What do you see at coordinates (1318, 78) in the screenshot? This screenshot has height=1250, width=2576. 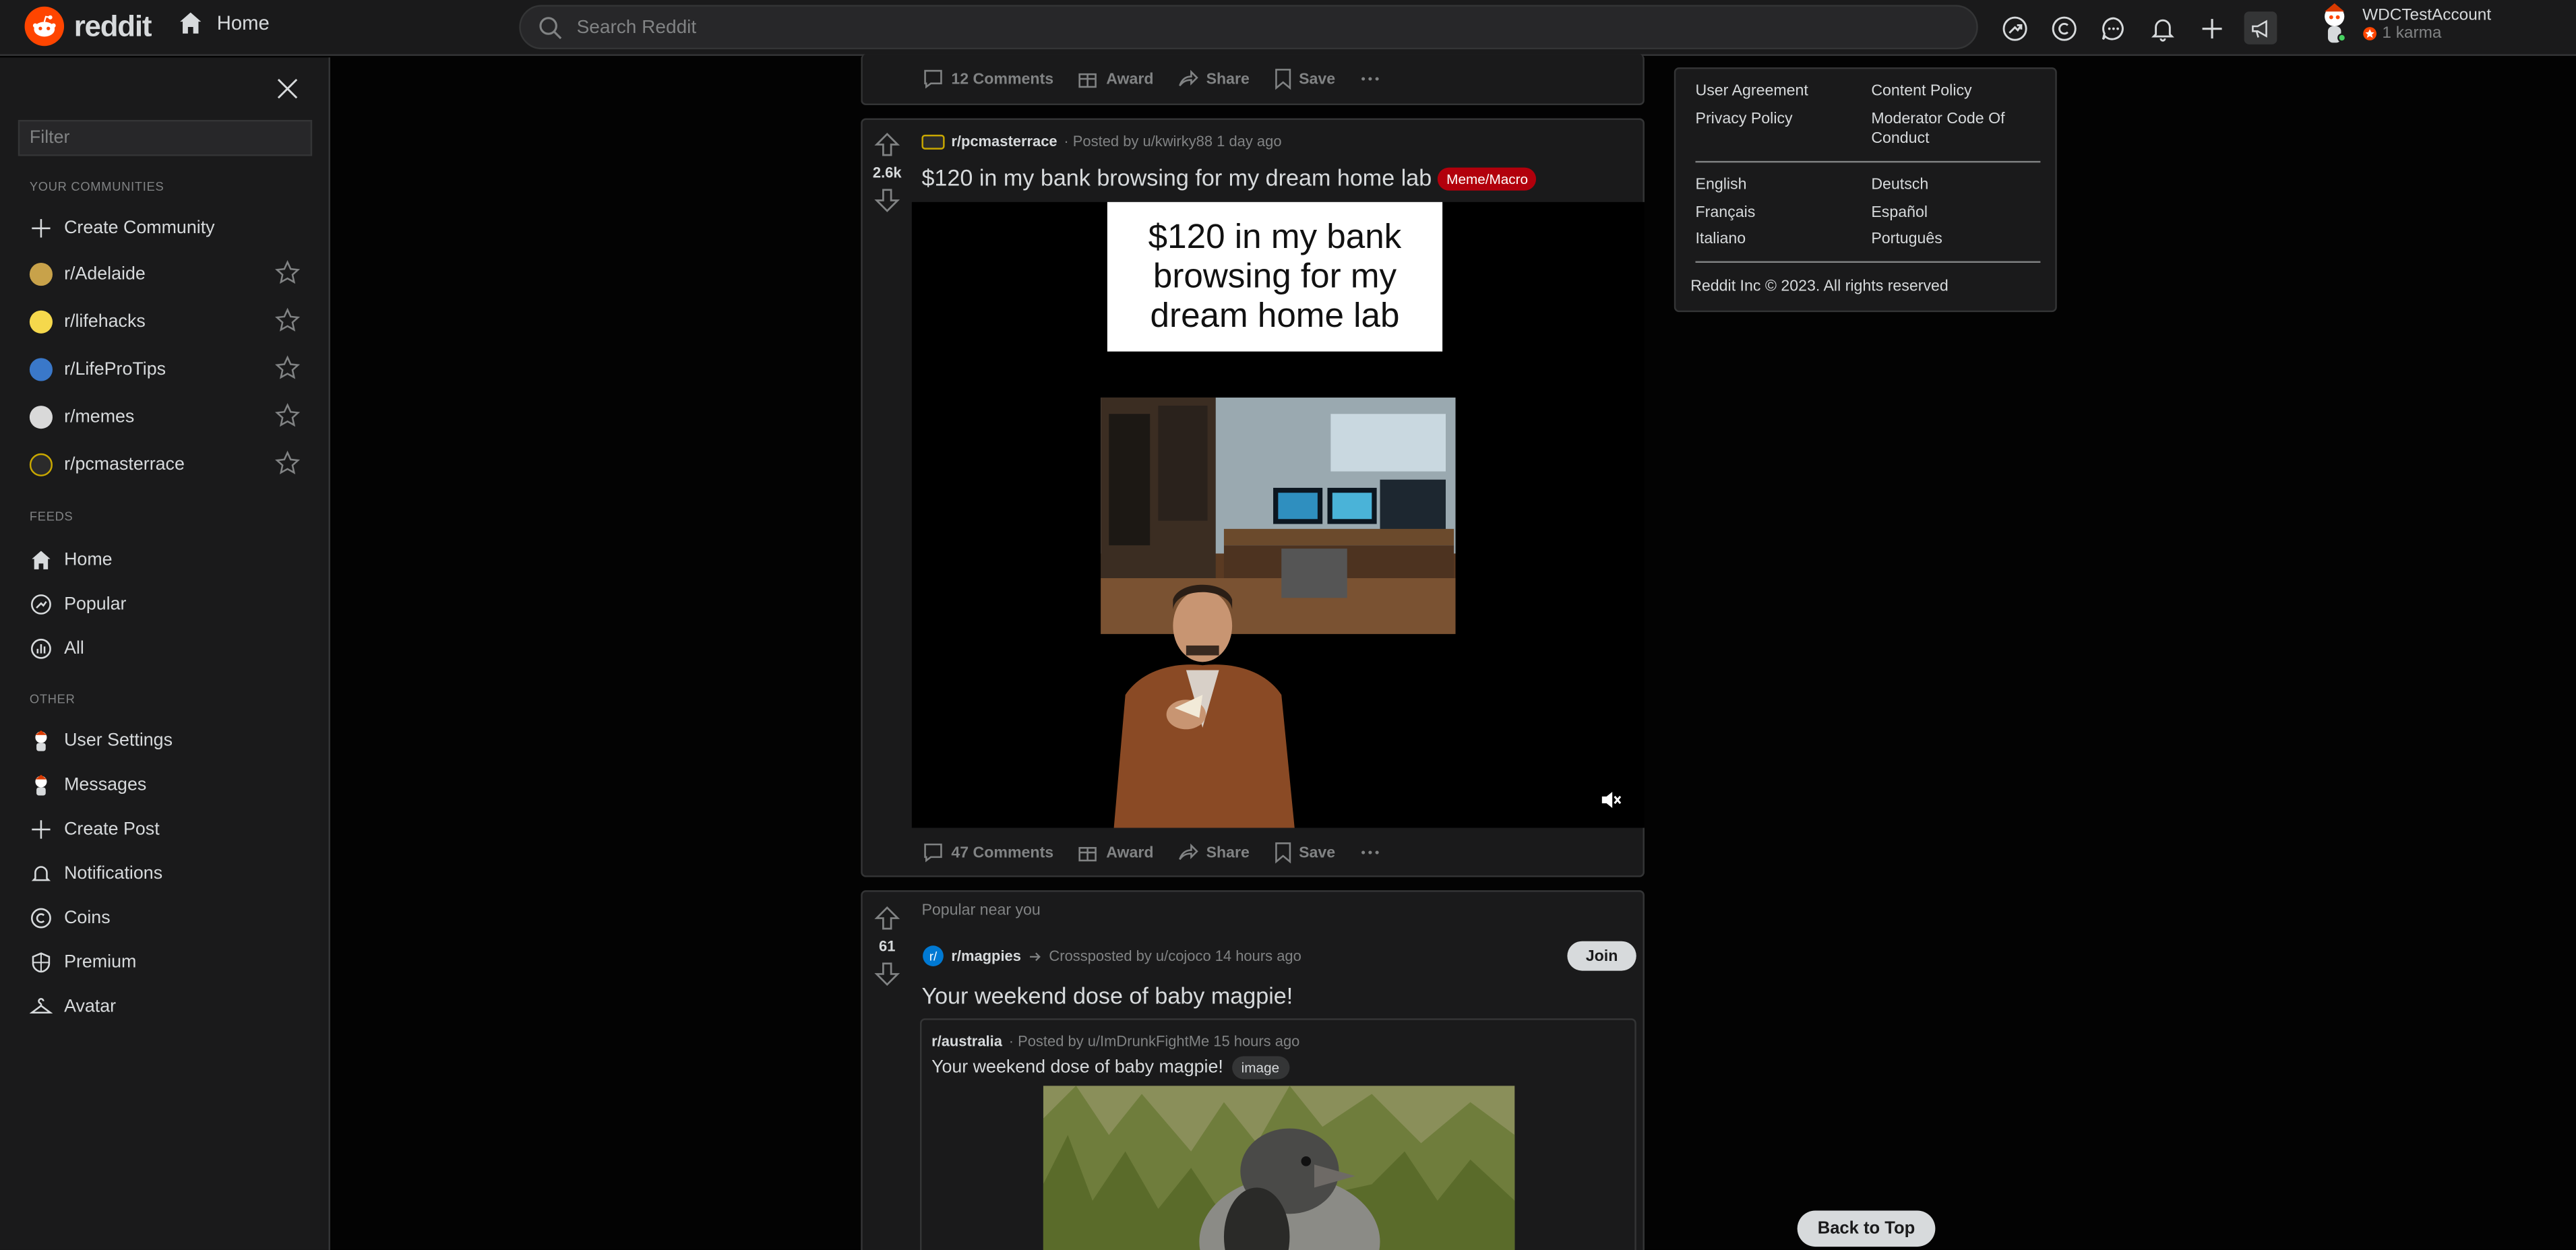 I see `save-label: Save` at bounding box center [1318, 78].